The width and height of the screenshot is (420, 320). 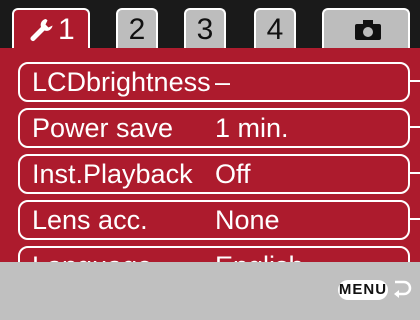 What do you see at coordinates (402, 289) in the screenshot?
I see `return-arrow-icon` at bounding box center [402, 289].